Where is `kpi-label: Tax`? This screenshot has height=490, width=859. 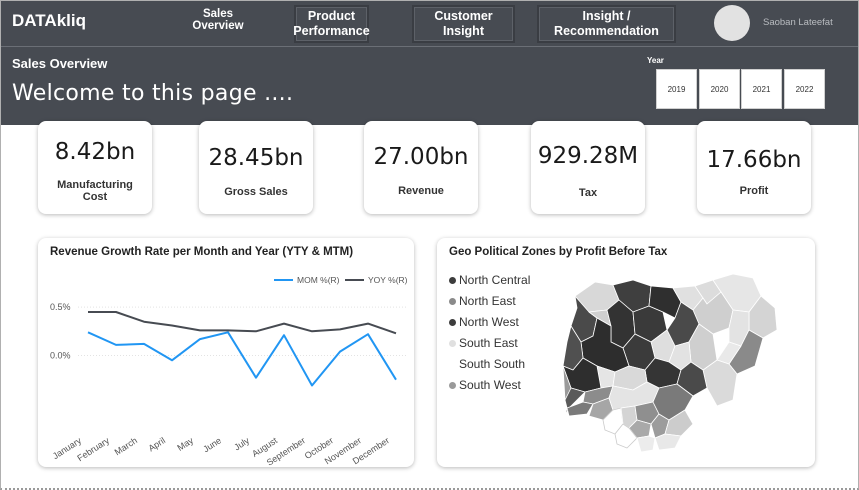
kpi-label: Tax is located at coordinates (588, 193).